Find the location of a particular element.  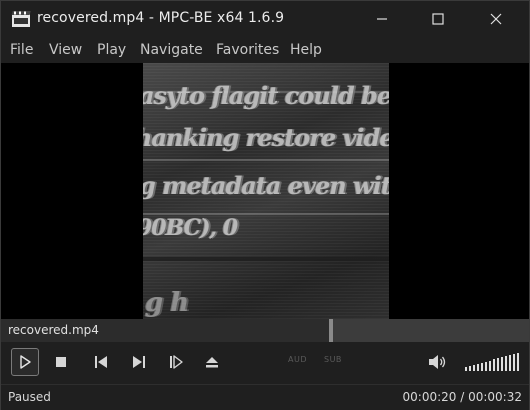

previous-button is located at coordinates (101, 362).